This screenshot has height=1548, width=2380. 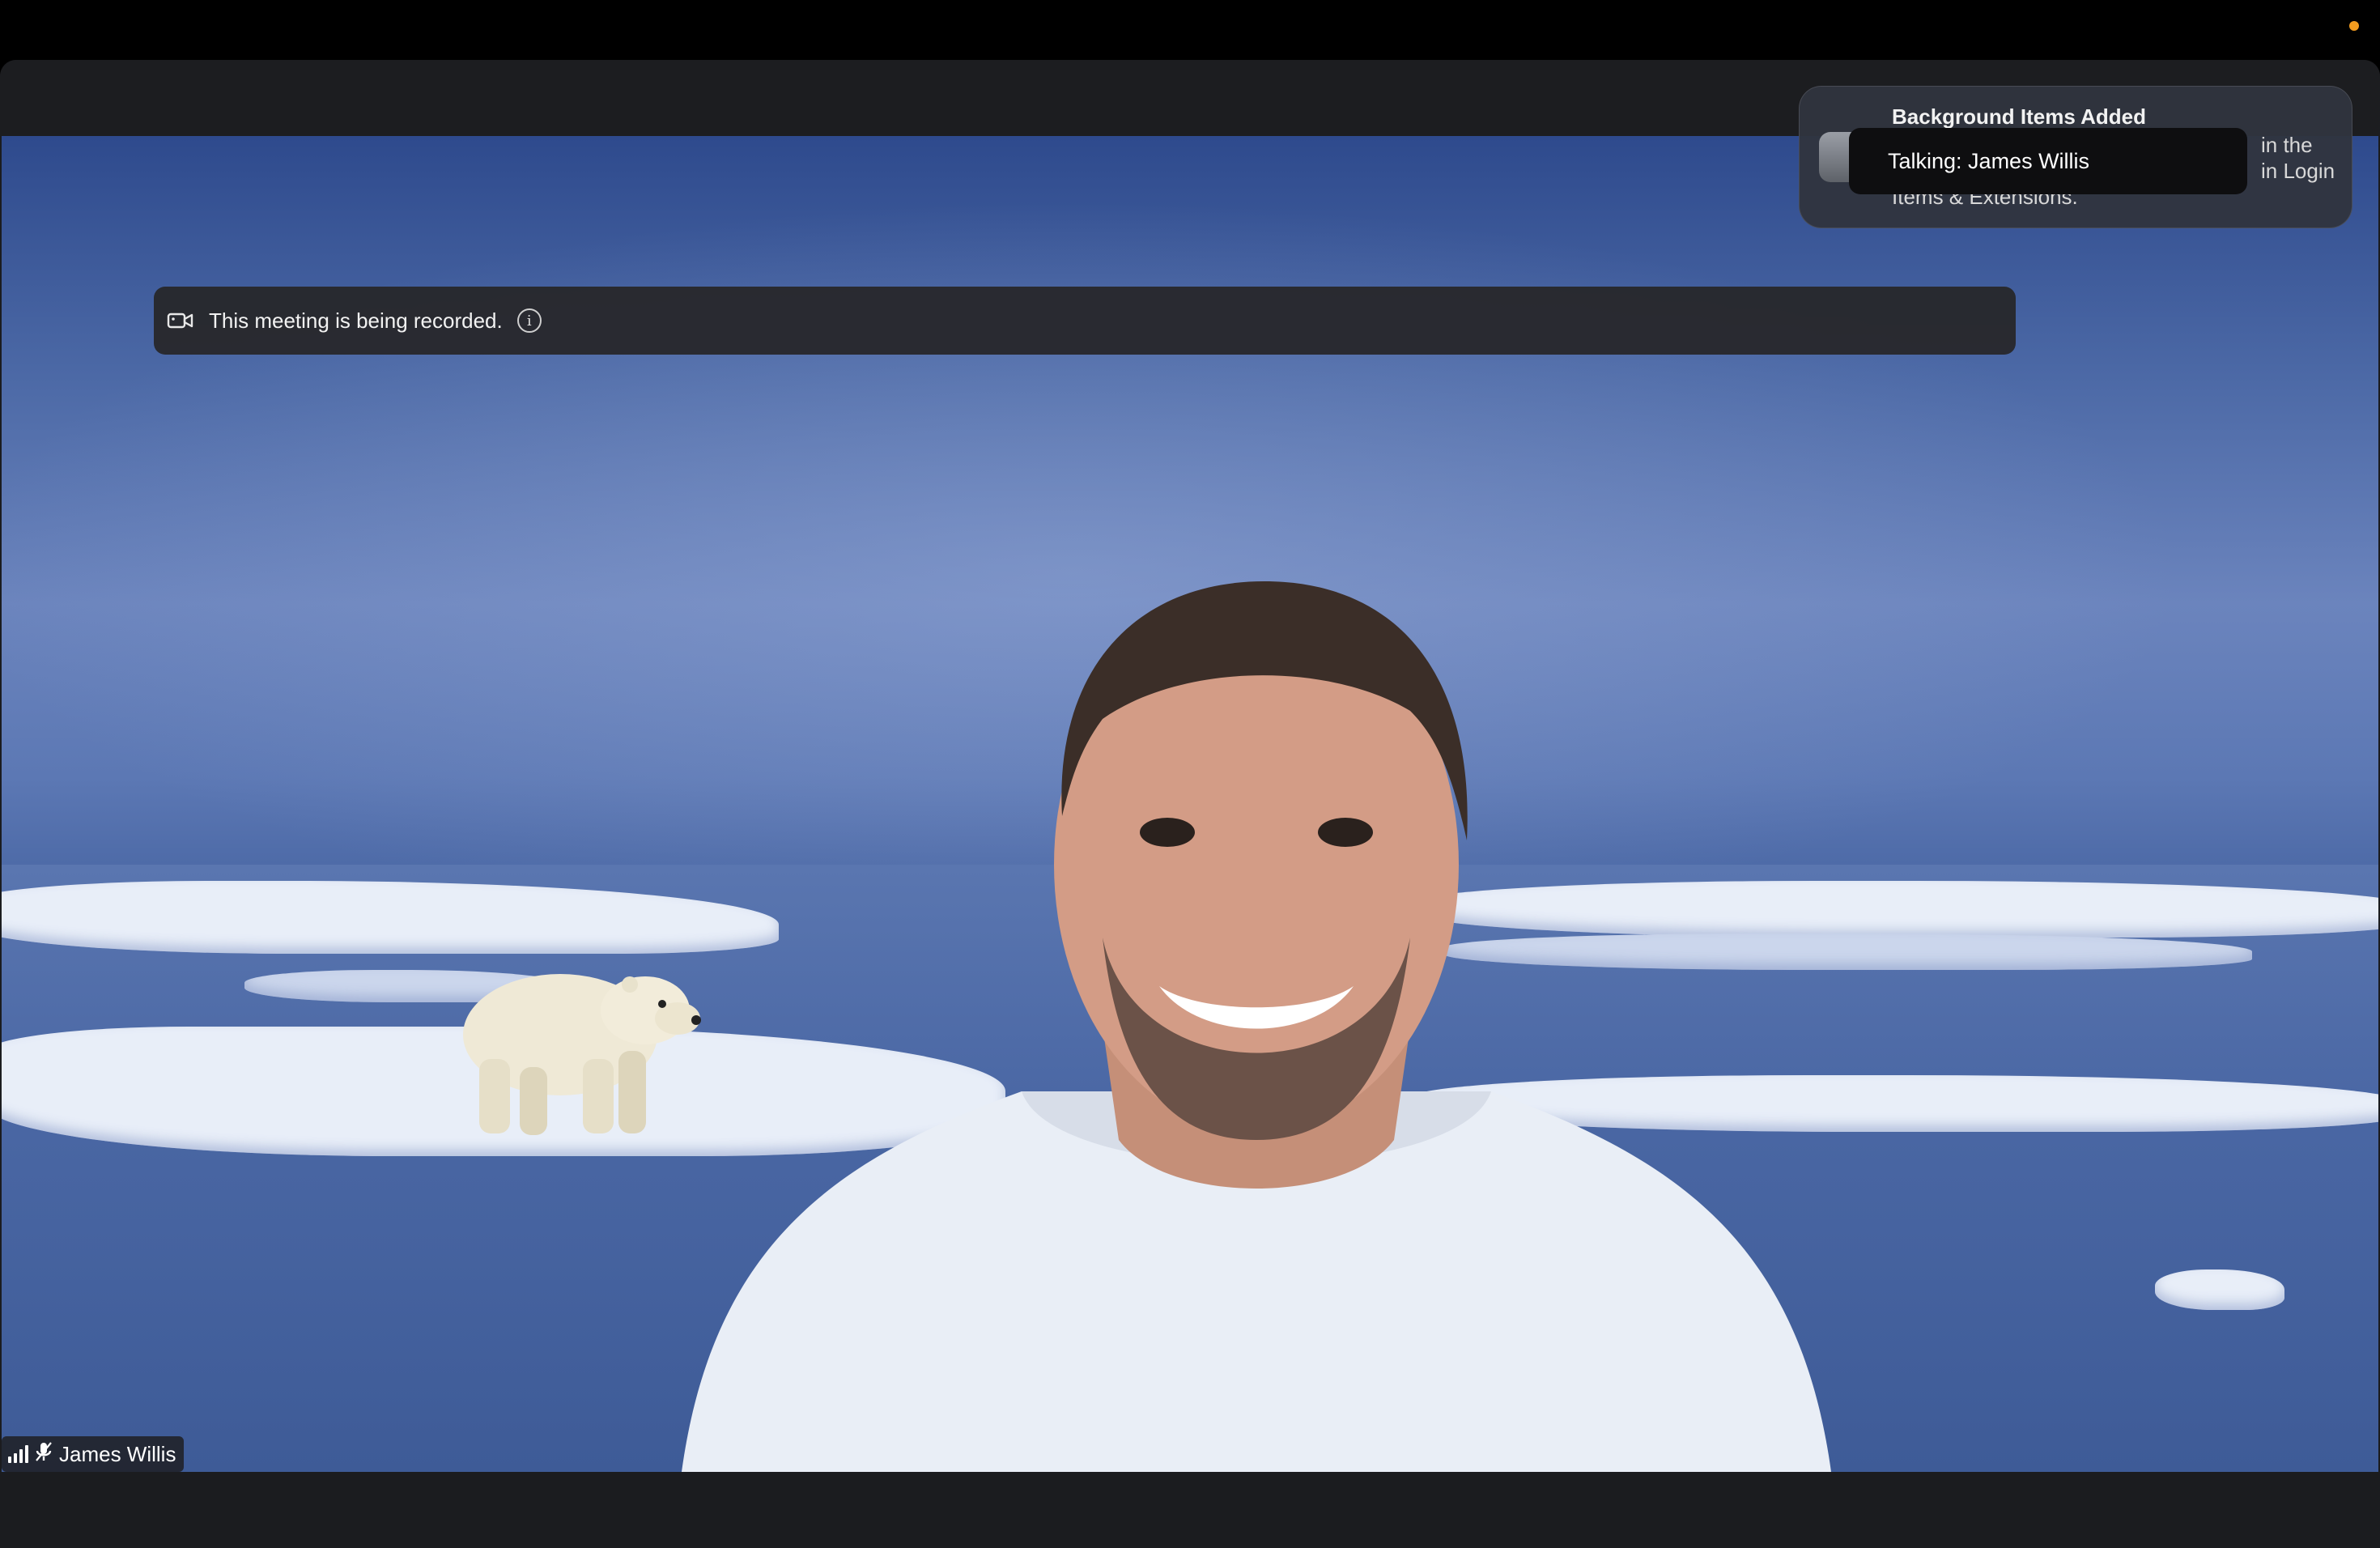 I want to click on participant-name-tag: James Willis, so click(x=93, y=1454).